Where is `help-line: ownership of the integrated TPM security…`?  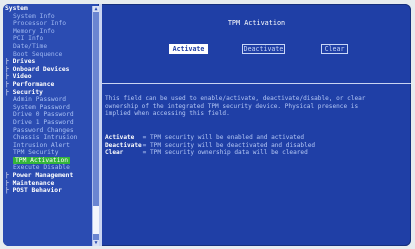
help-line: ownership of the integrated TPM security… is located at coordinates (232, 106).